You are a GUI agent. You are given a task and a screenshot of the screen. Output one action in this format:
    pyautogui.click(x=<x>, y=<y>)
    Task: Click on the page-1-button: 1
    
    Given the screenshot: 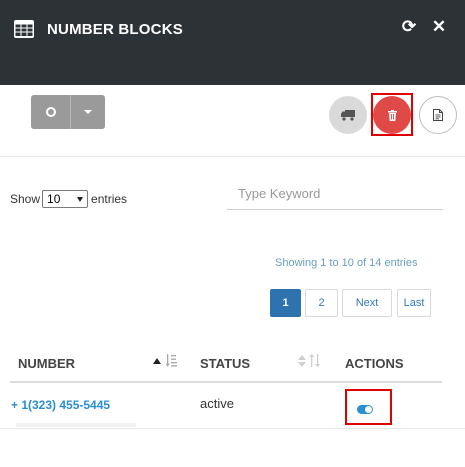 What is the action you would take?
    pyautogui.click(x=285, y=303)
    